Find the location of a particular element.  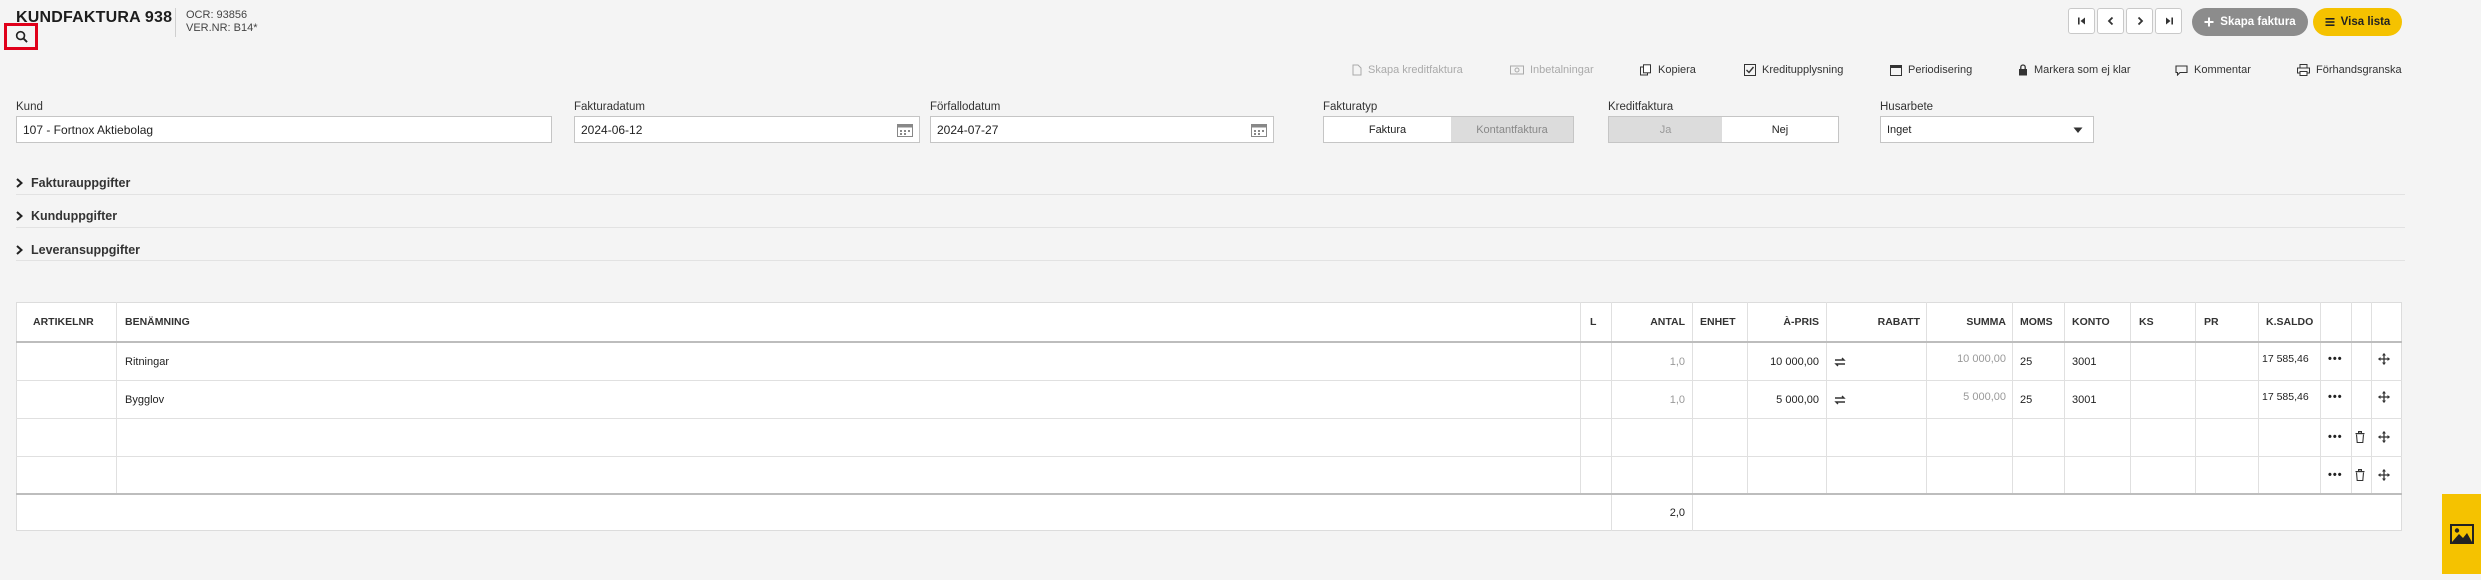

invoice-date-label: Fakturadatum is located at coordinates (609, 107).